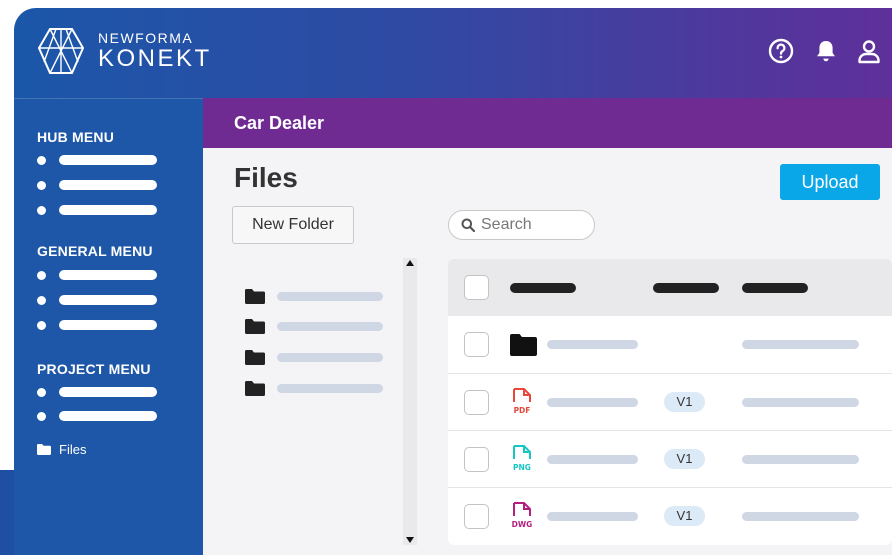 The width and height of the screenshot is (892, 555). I want to click on project-name: Car Dealer, so click(279, 123).